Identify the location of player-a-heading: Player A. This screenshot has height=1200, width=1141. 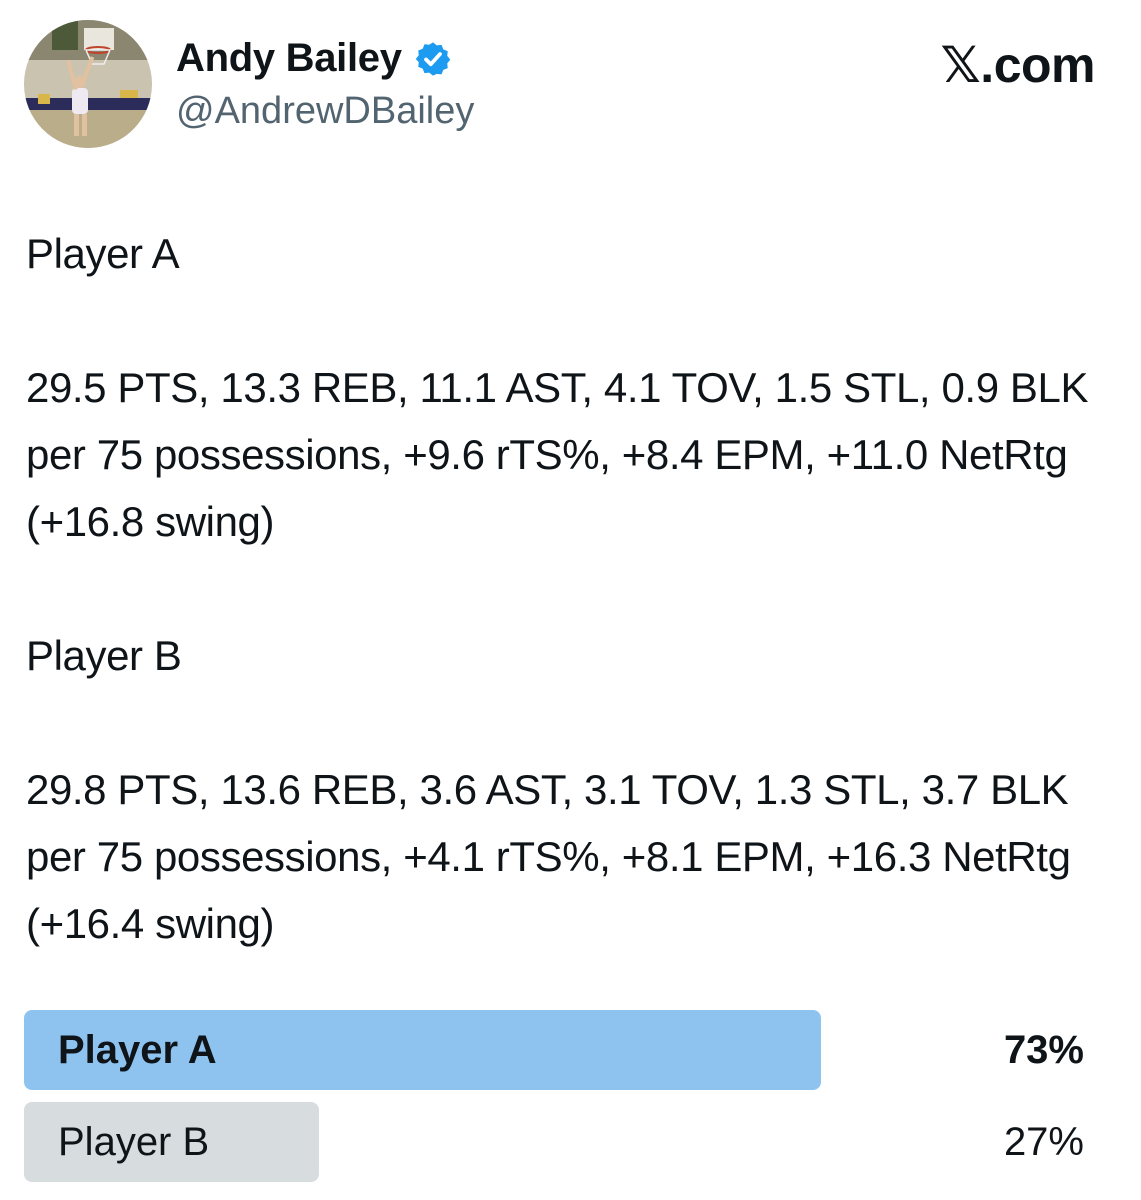
(103, 253).